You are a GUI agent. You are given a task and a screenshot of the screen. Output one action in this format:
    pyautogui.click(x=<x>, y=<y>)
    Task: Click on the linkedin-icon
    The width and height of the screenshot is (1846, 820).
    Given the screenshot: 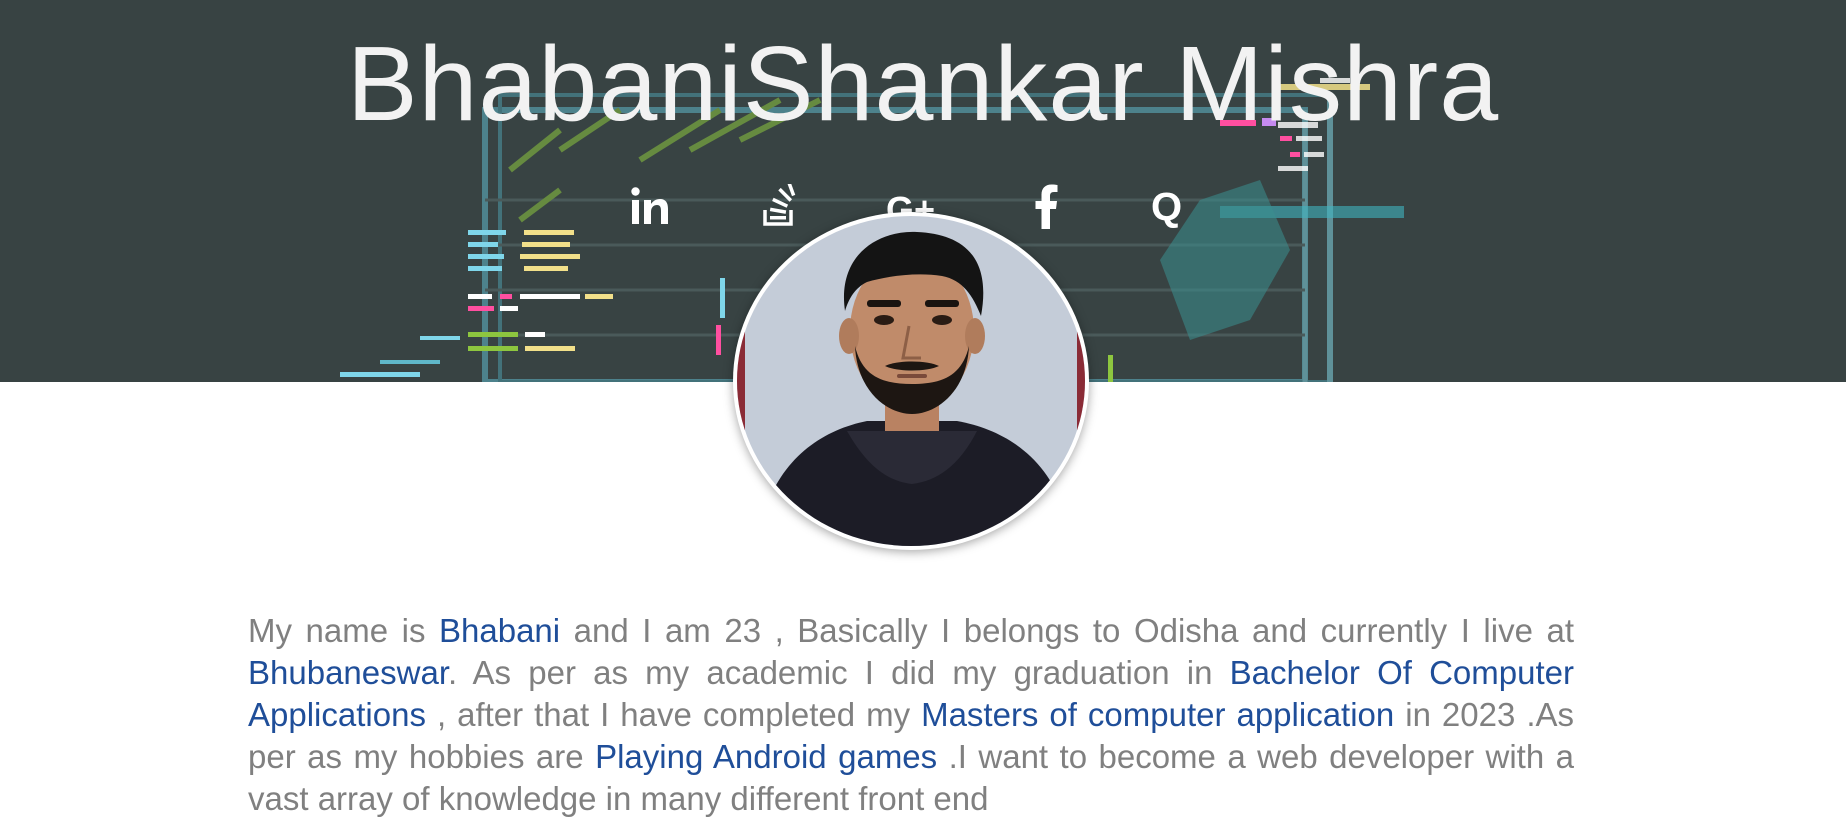 What is the action you would take?
    pyautogui.click(x=649, y=205)
    